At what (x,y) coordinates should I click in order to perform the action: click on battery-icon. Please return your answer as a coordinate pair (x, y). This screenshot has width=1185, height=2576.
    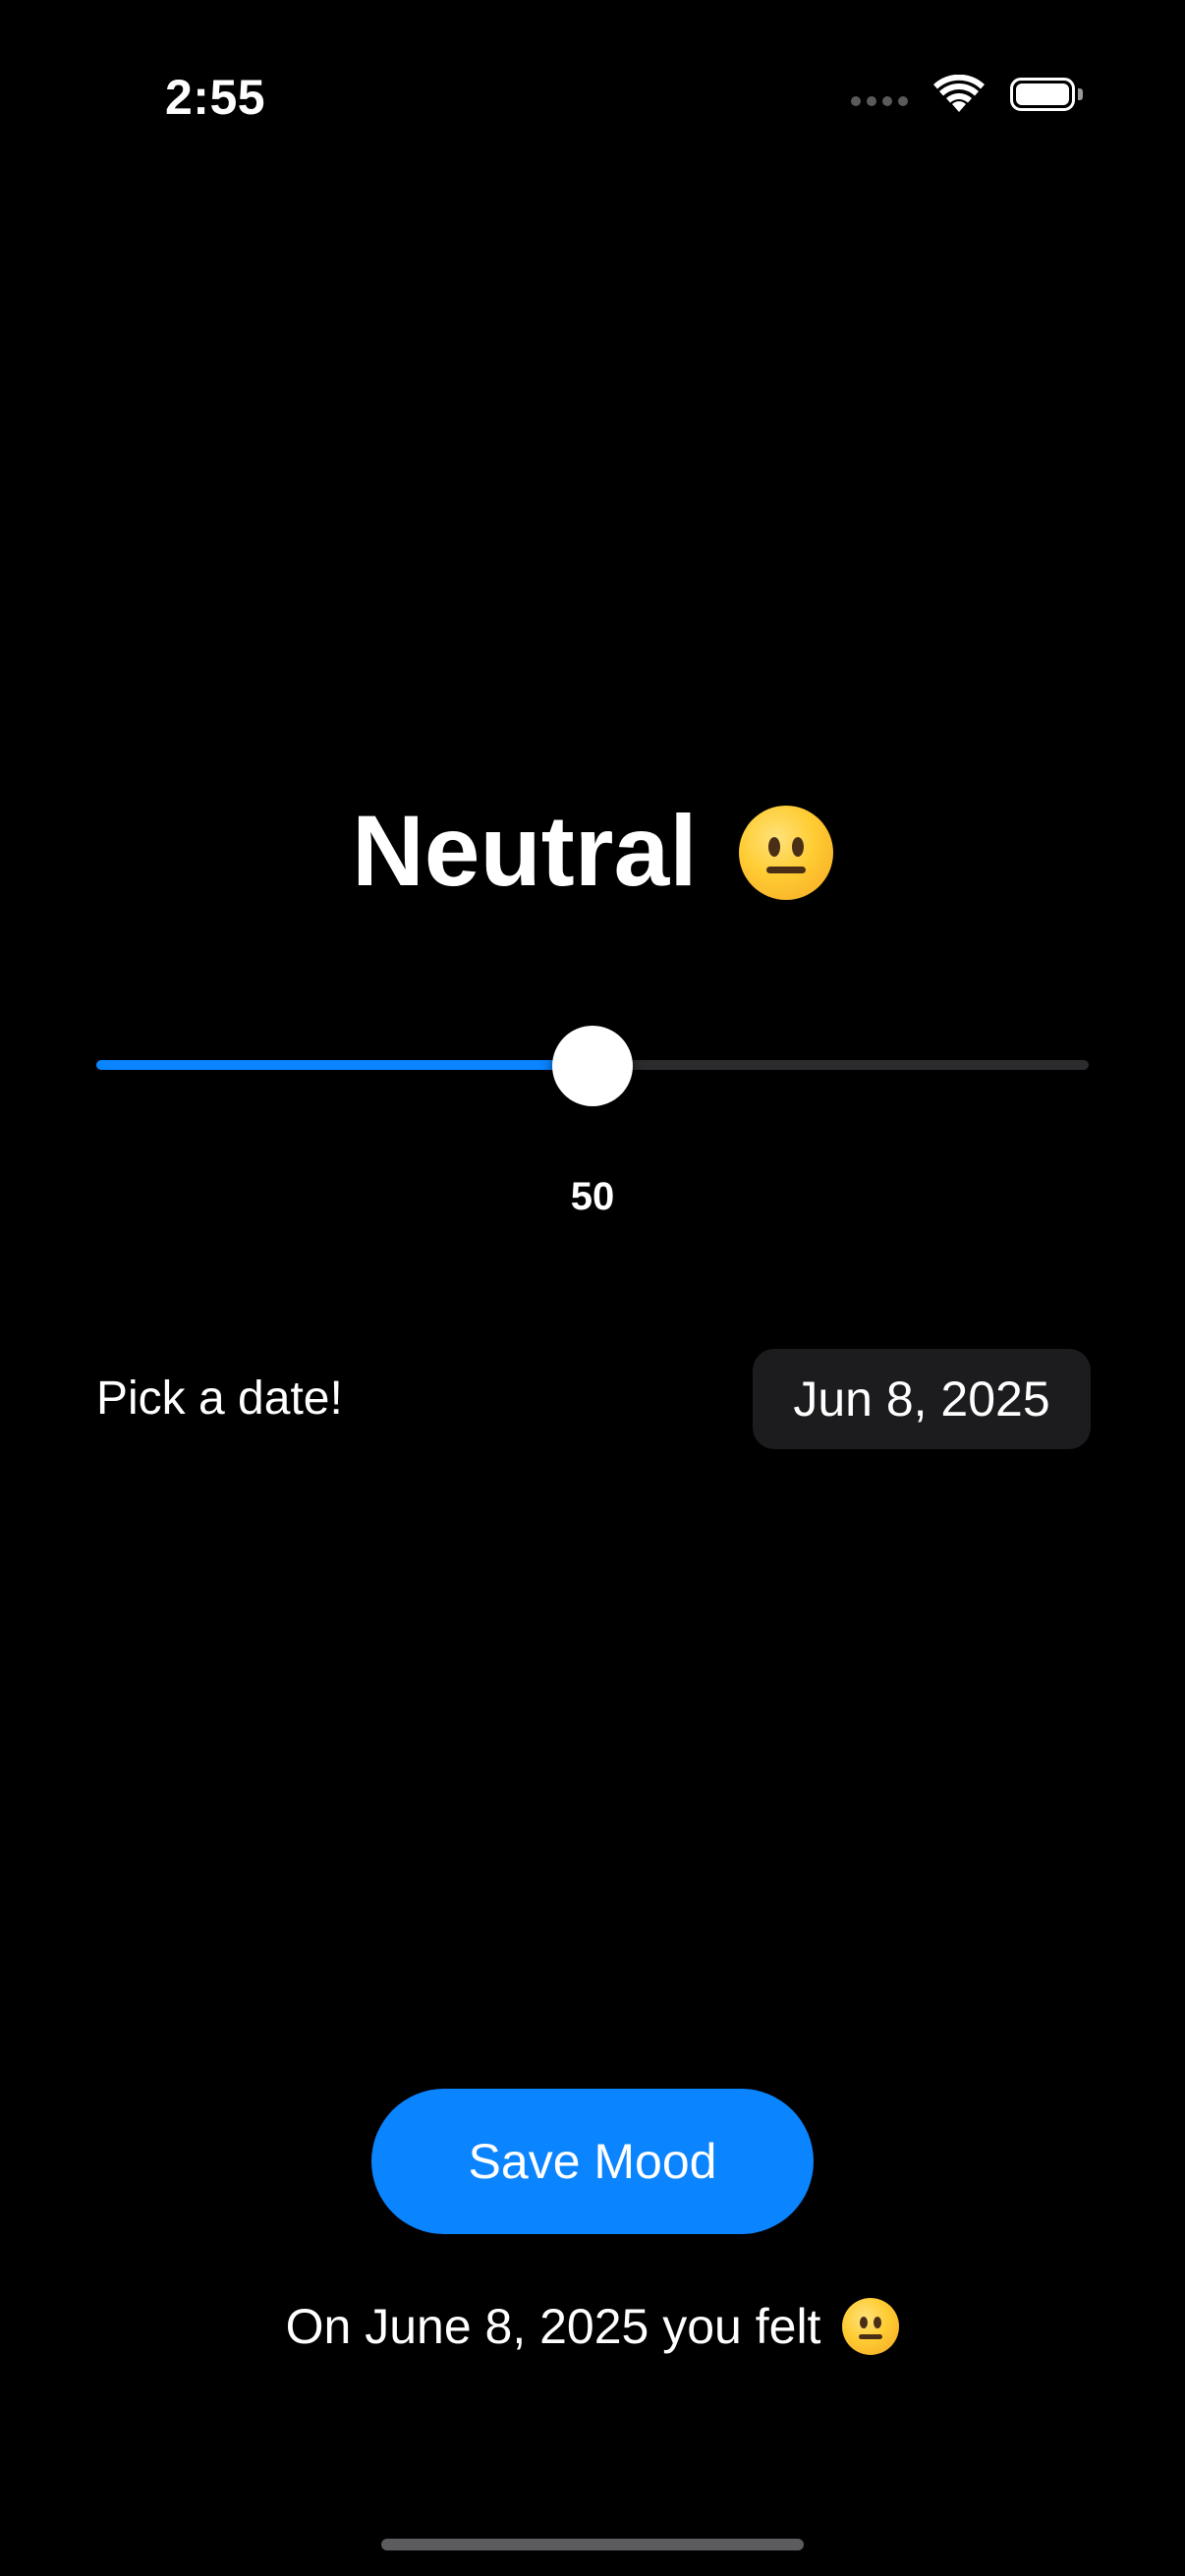
    Looking at the image, I should click on (1046, 94).